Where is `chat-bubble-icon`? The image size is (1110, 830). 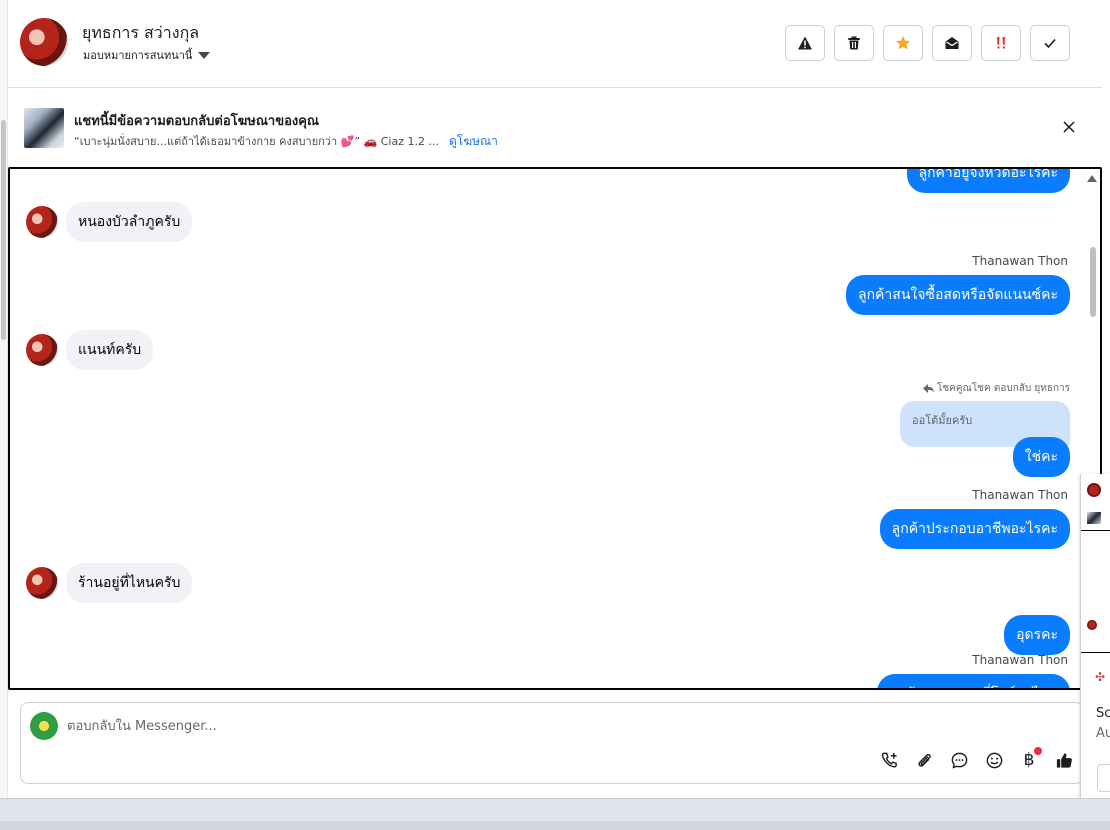
chat-bubble-icon is located at coordinates (959, 760).